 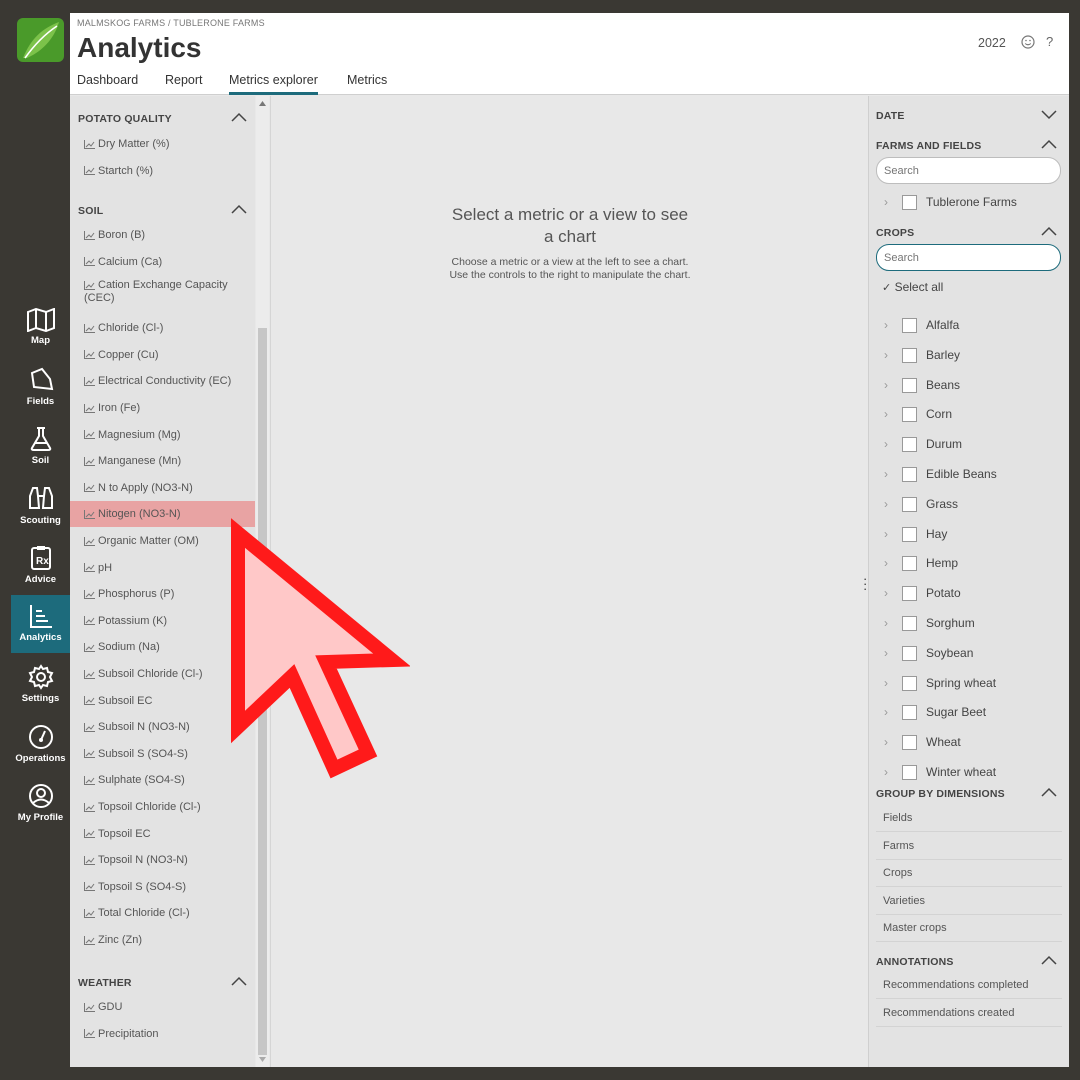 What do you see at coordinates (40, 388) in the screenshot?
I see `nav-fields: Fields` at bounding box center [40, 388].